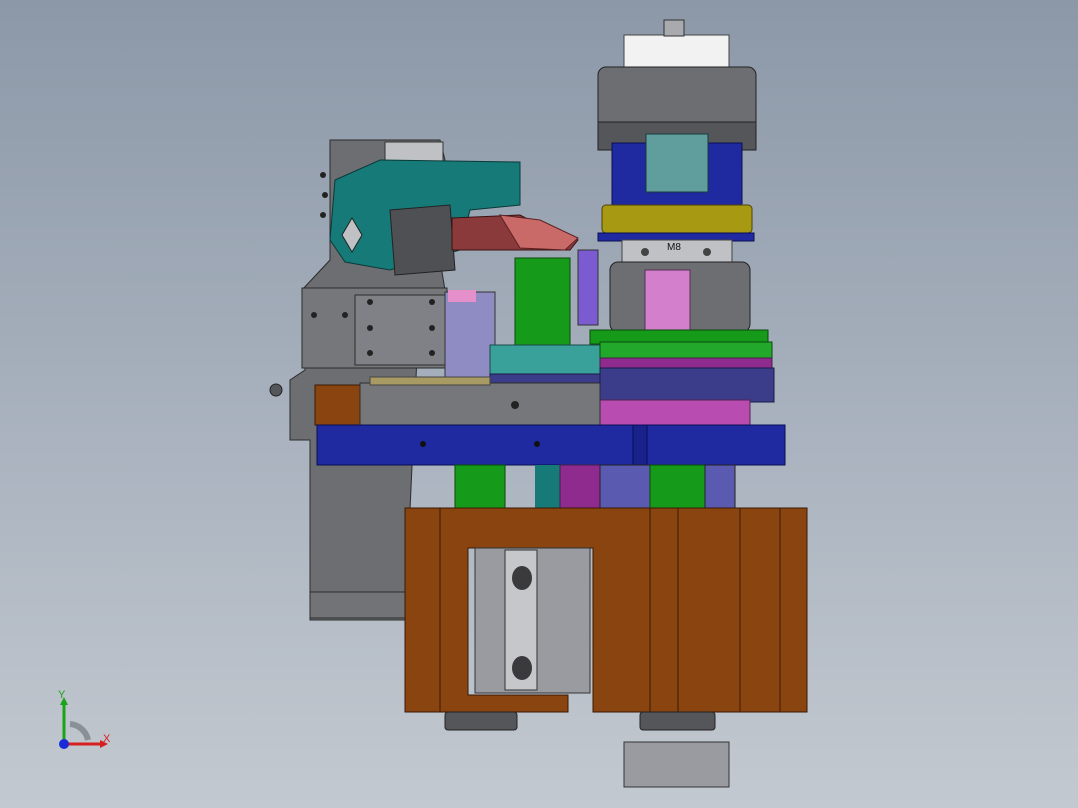  Describe the element at coordinates (62, 695) in the screenshot. I see `triad-y-label: Y` at that location.